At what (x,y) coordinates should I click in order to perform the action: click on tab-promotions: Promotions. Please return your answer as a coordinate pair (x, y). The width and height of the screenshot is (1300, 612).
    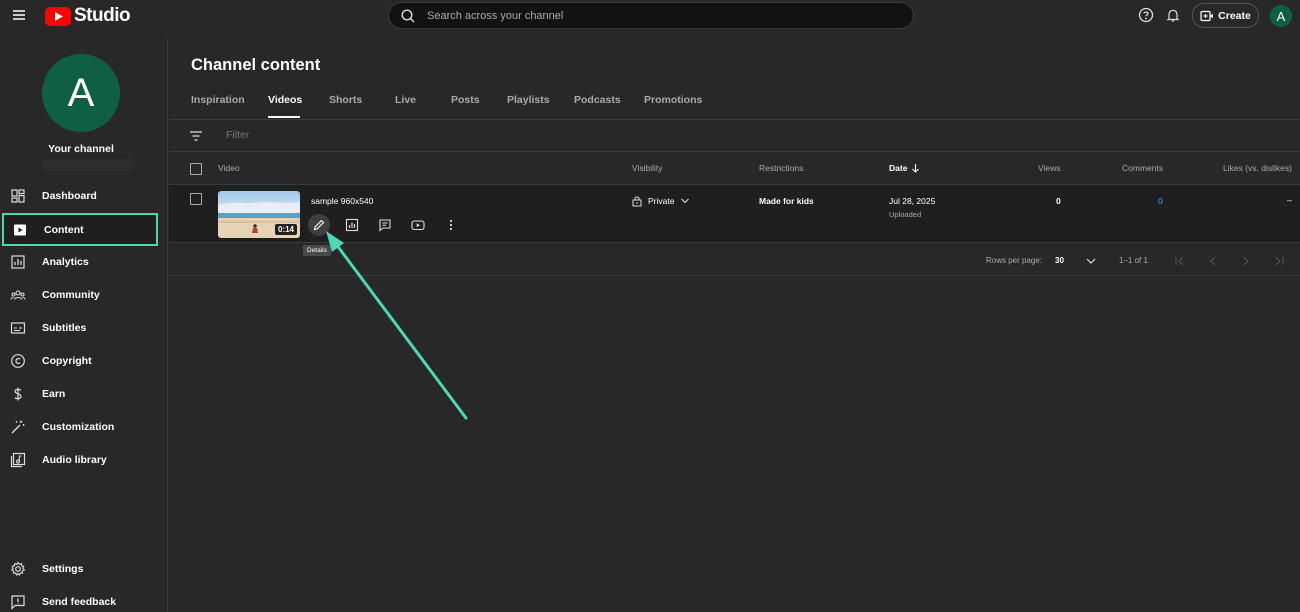
    Looking at the image, I should click on (679, 106).